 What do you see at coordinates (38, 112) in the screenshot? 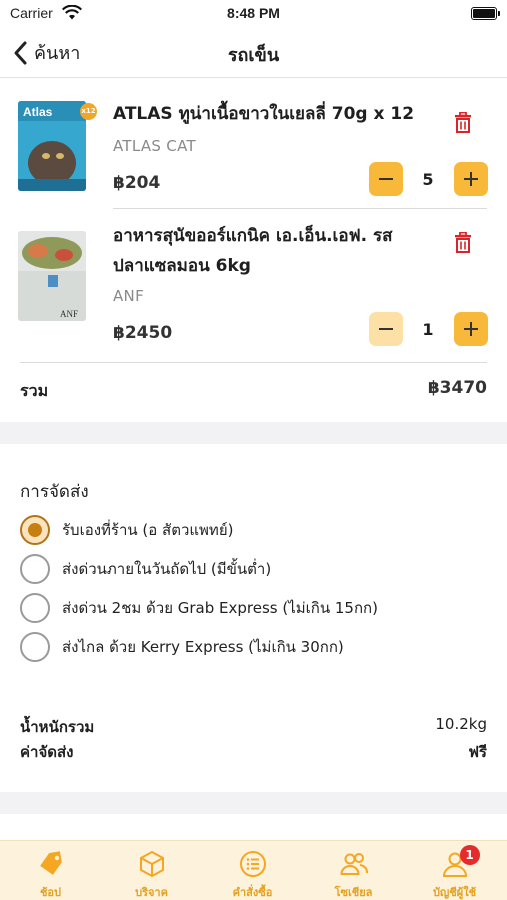
I see `svg-text: Atlas` at bounding box center [38, 112].